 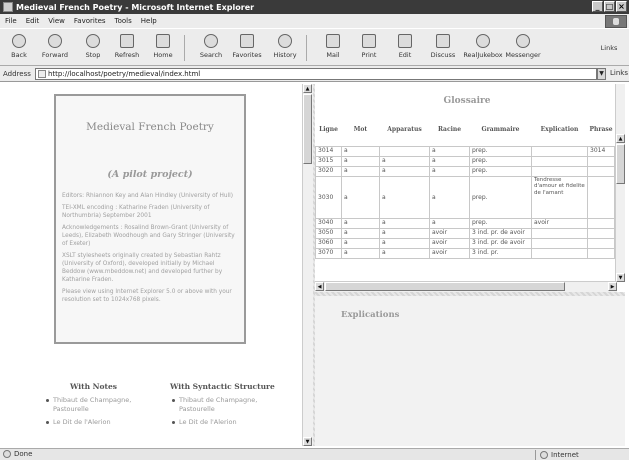 I want to click on maximize-button: □, so click(x=609, y=6).